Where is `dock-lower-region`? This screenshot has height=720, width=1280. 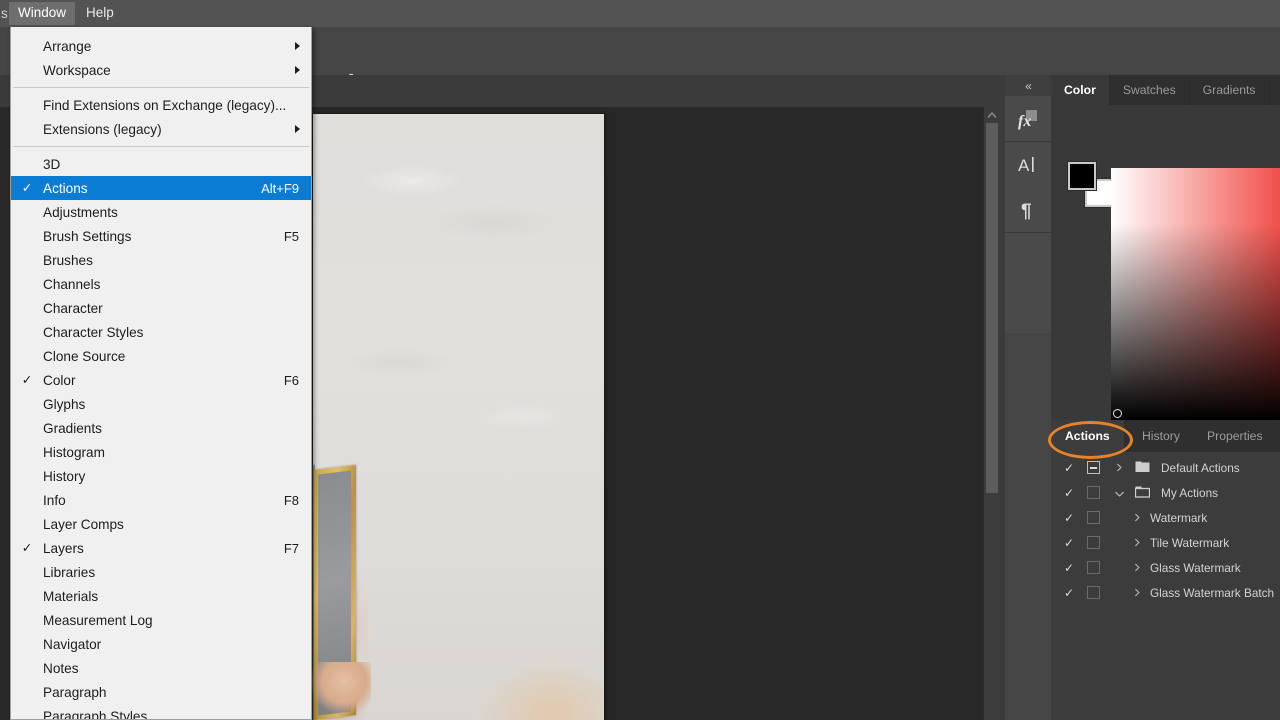 dock-lower-region is located at coordinates (1028, 522).